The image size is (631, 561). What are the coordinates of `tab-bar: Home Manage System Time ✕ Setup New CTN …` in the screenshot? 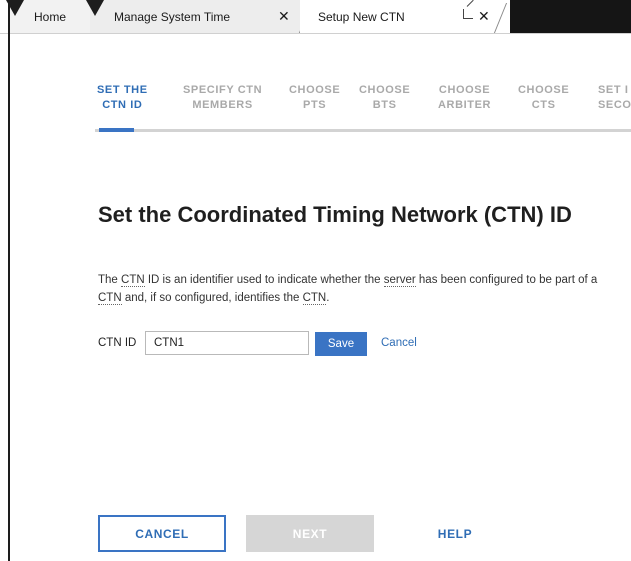 It's located at (315, 17).